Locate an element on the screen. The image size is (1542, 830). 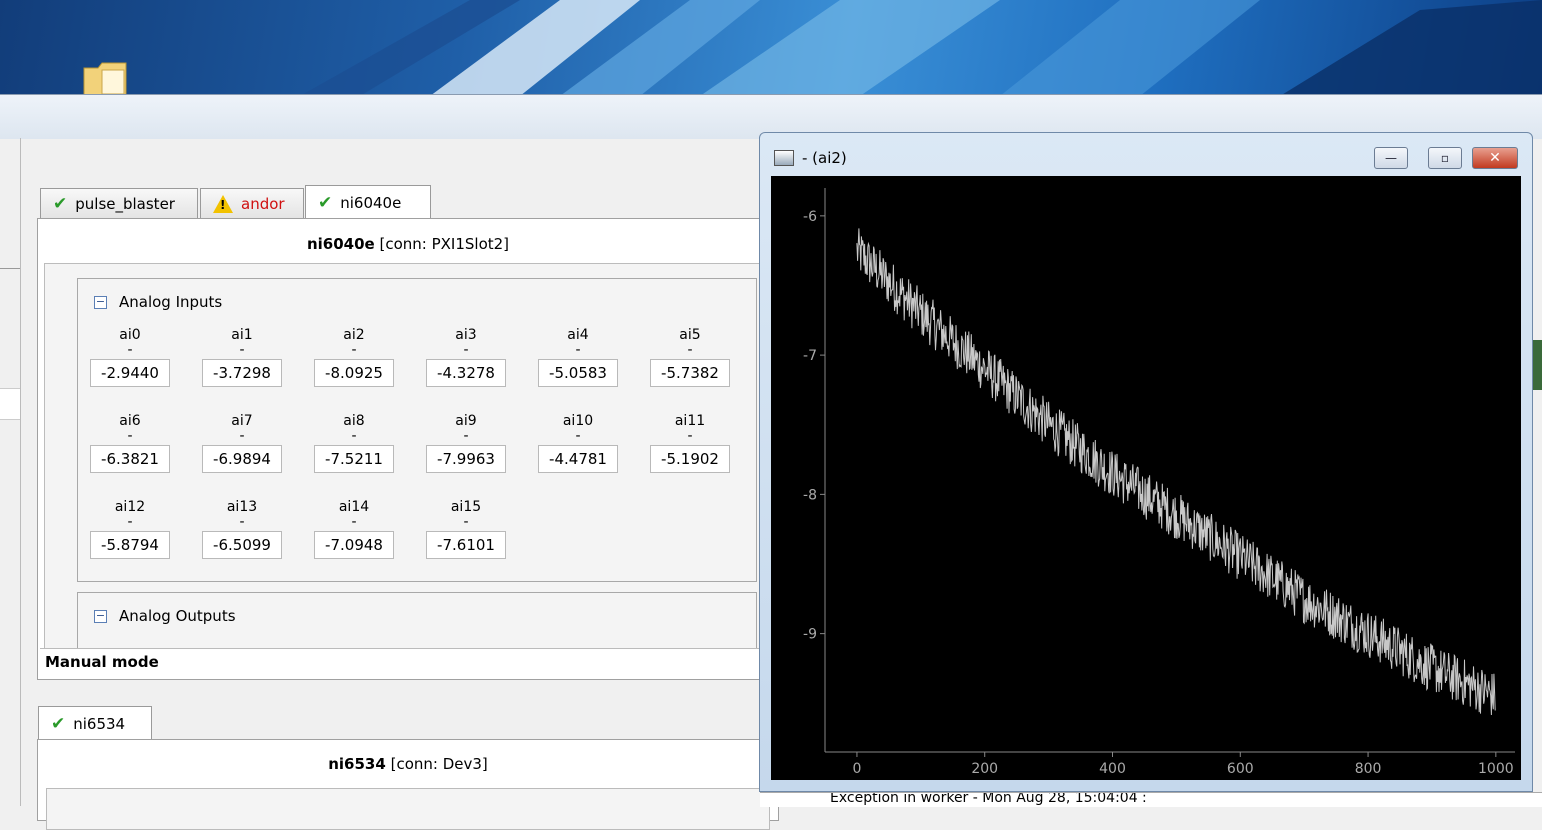
channel-name: ai13 is located at coordinates (242, 507).